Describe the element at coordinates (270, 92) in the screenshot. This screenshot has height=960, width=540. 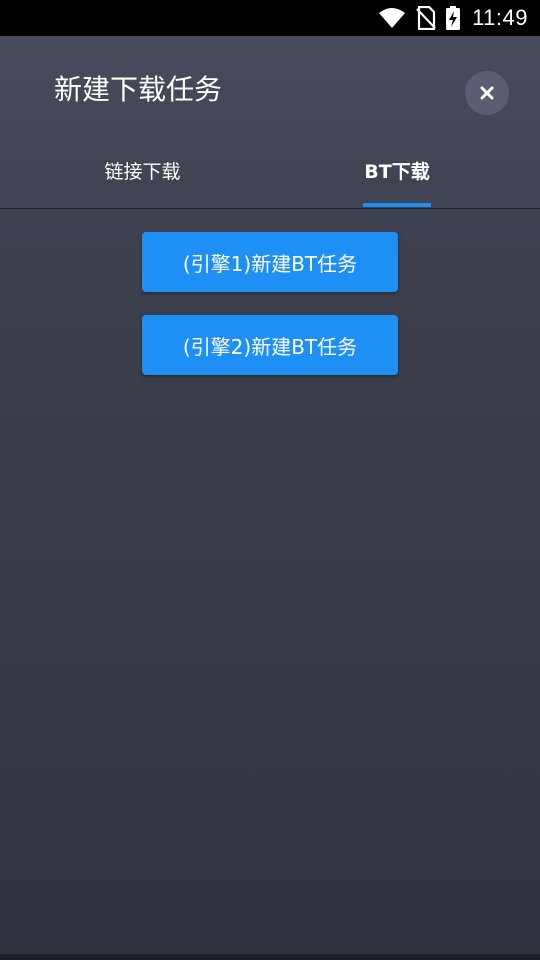
I see `dialog-header: 新建下载任务` at that location.